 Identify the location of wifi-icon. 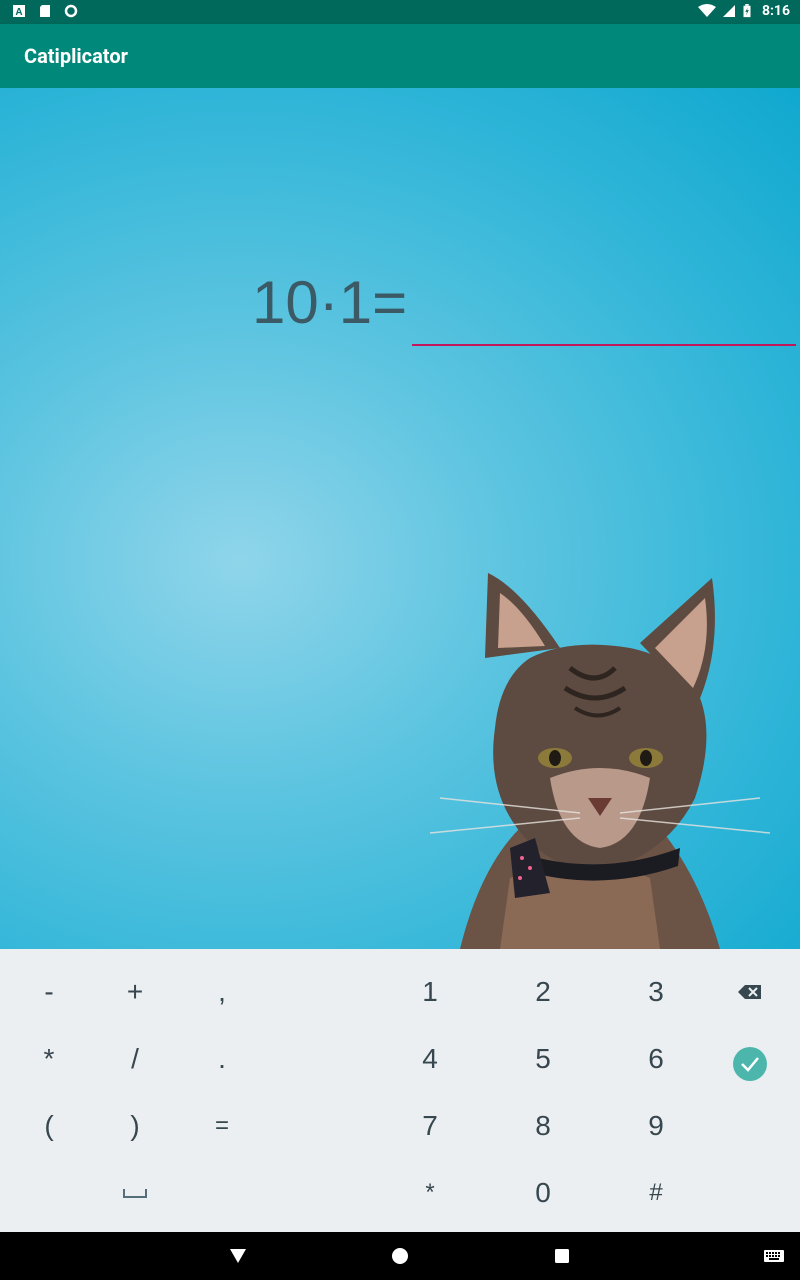
(706, 10).